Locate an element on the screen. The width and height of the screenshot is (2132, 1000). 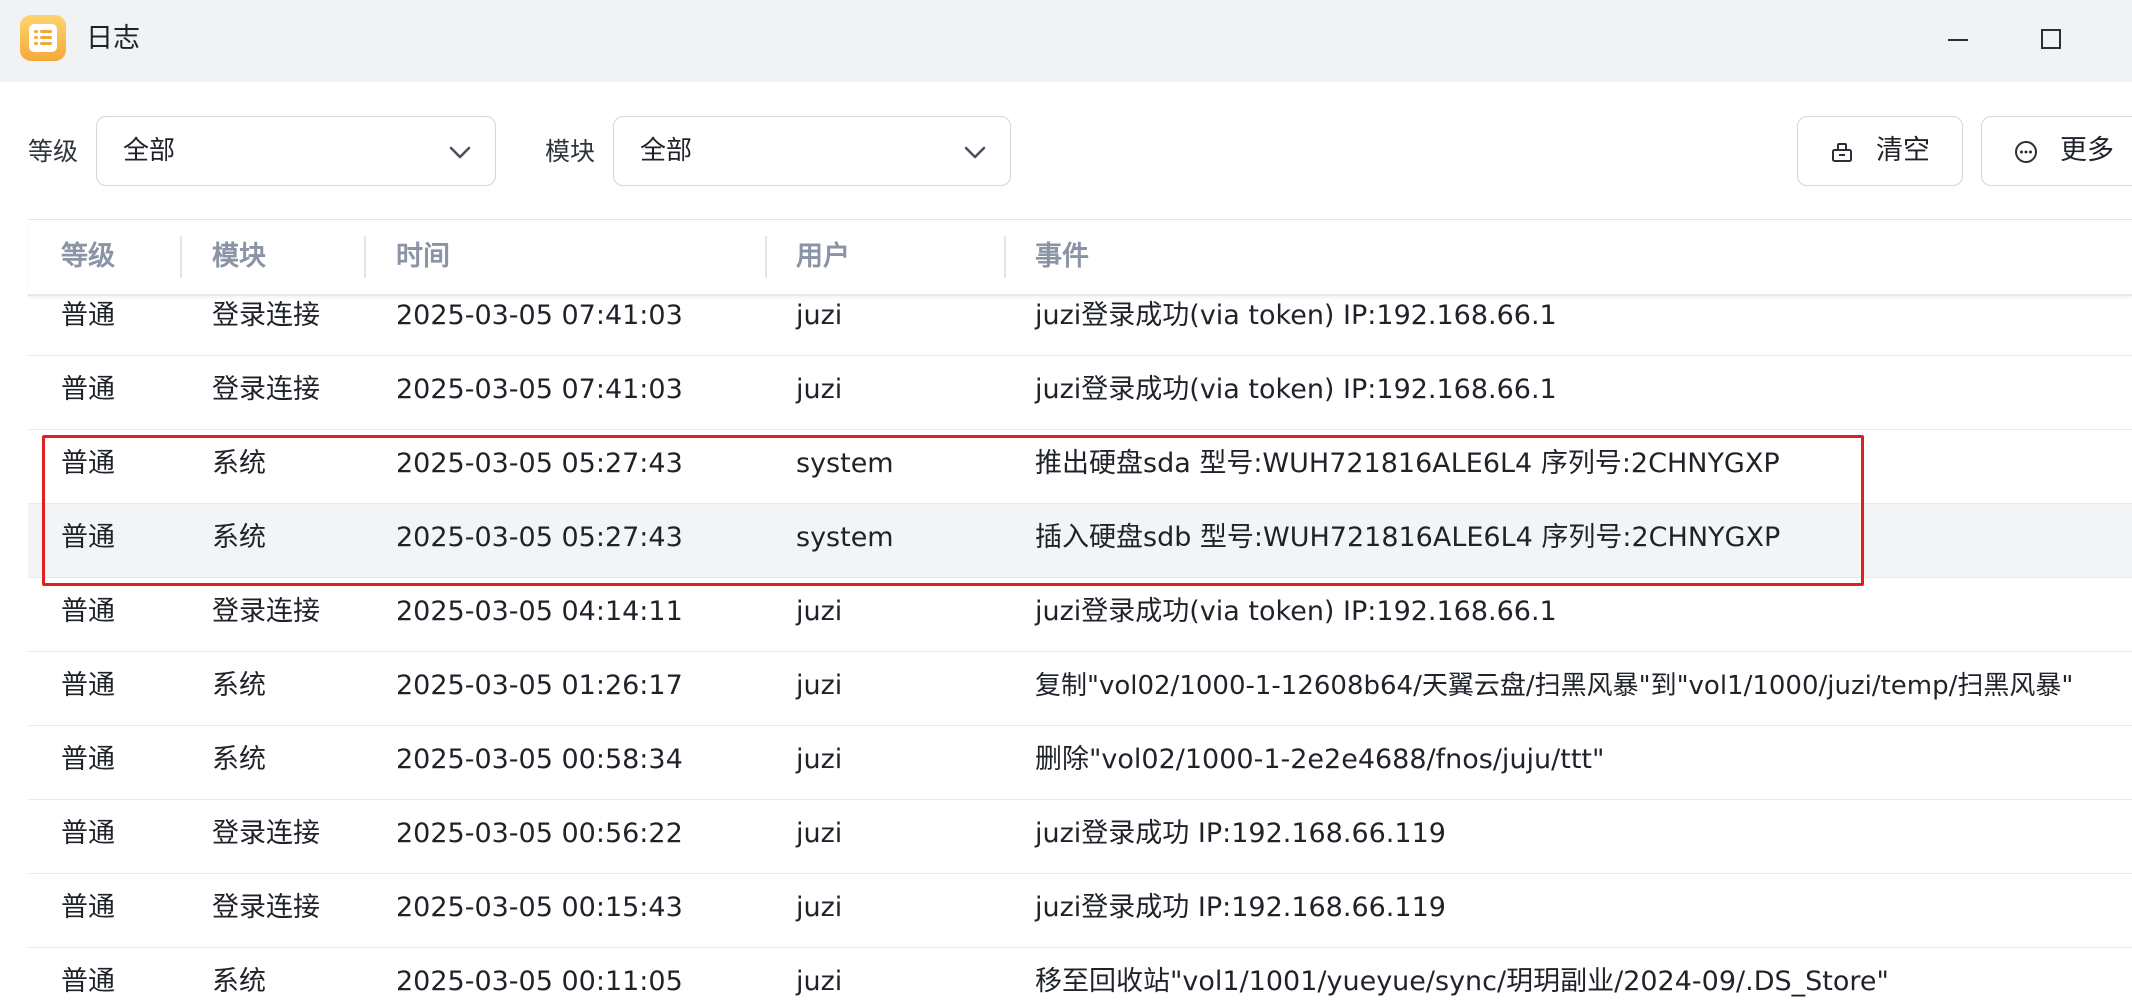
cell-event: 插入硬盘sdb 型号:WUH721816ALE6L4 序列号:2CHNYGXP is located at coordinates (1408, 537).